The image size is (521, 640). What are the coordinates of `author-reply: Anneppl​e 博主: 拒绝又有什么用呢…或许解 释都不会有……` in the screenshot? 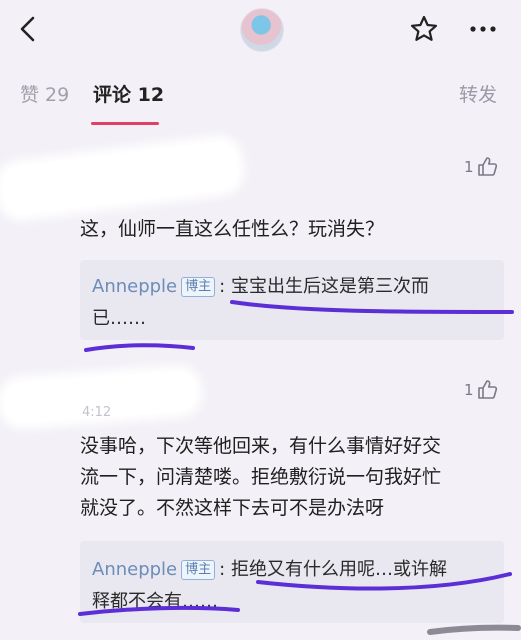 It's located at (292, 582).